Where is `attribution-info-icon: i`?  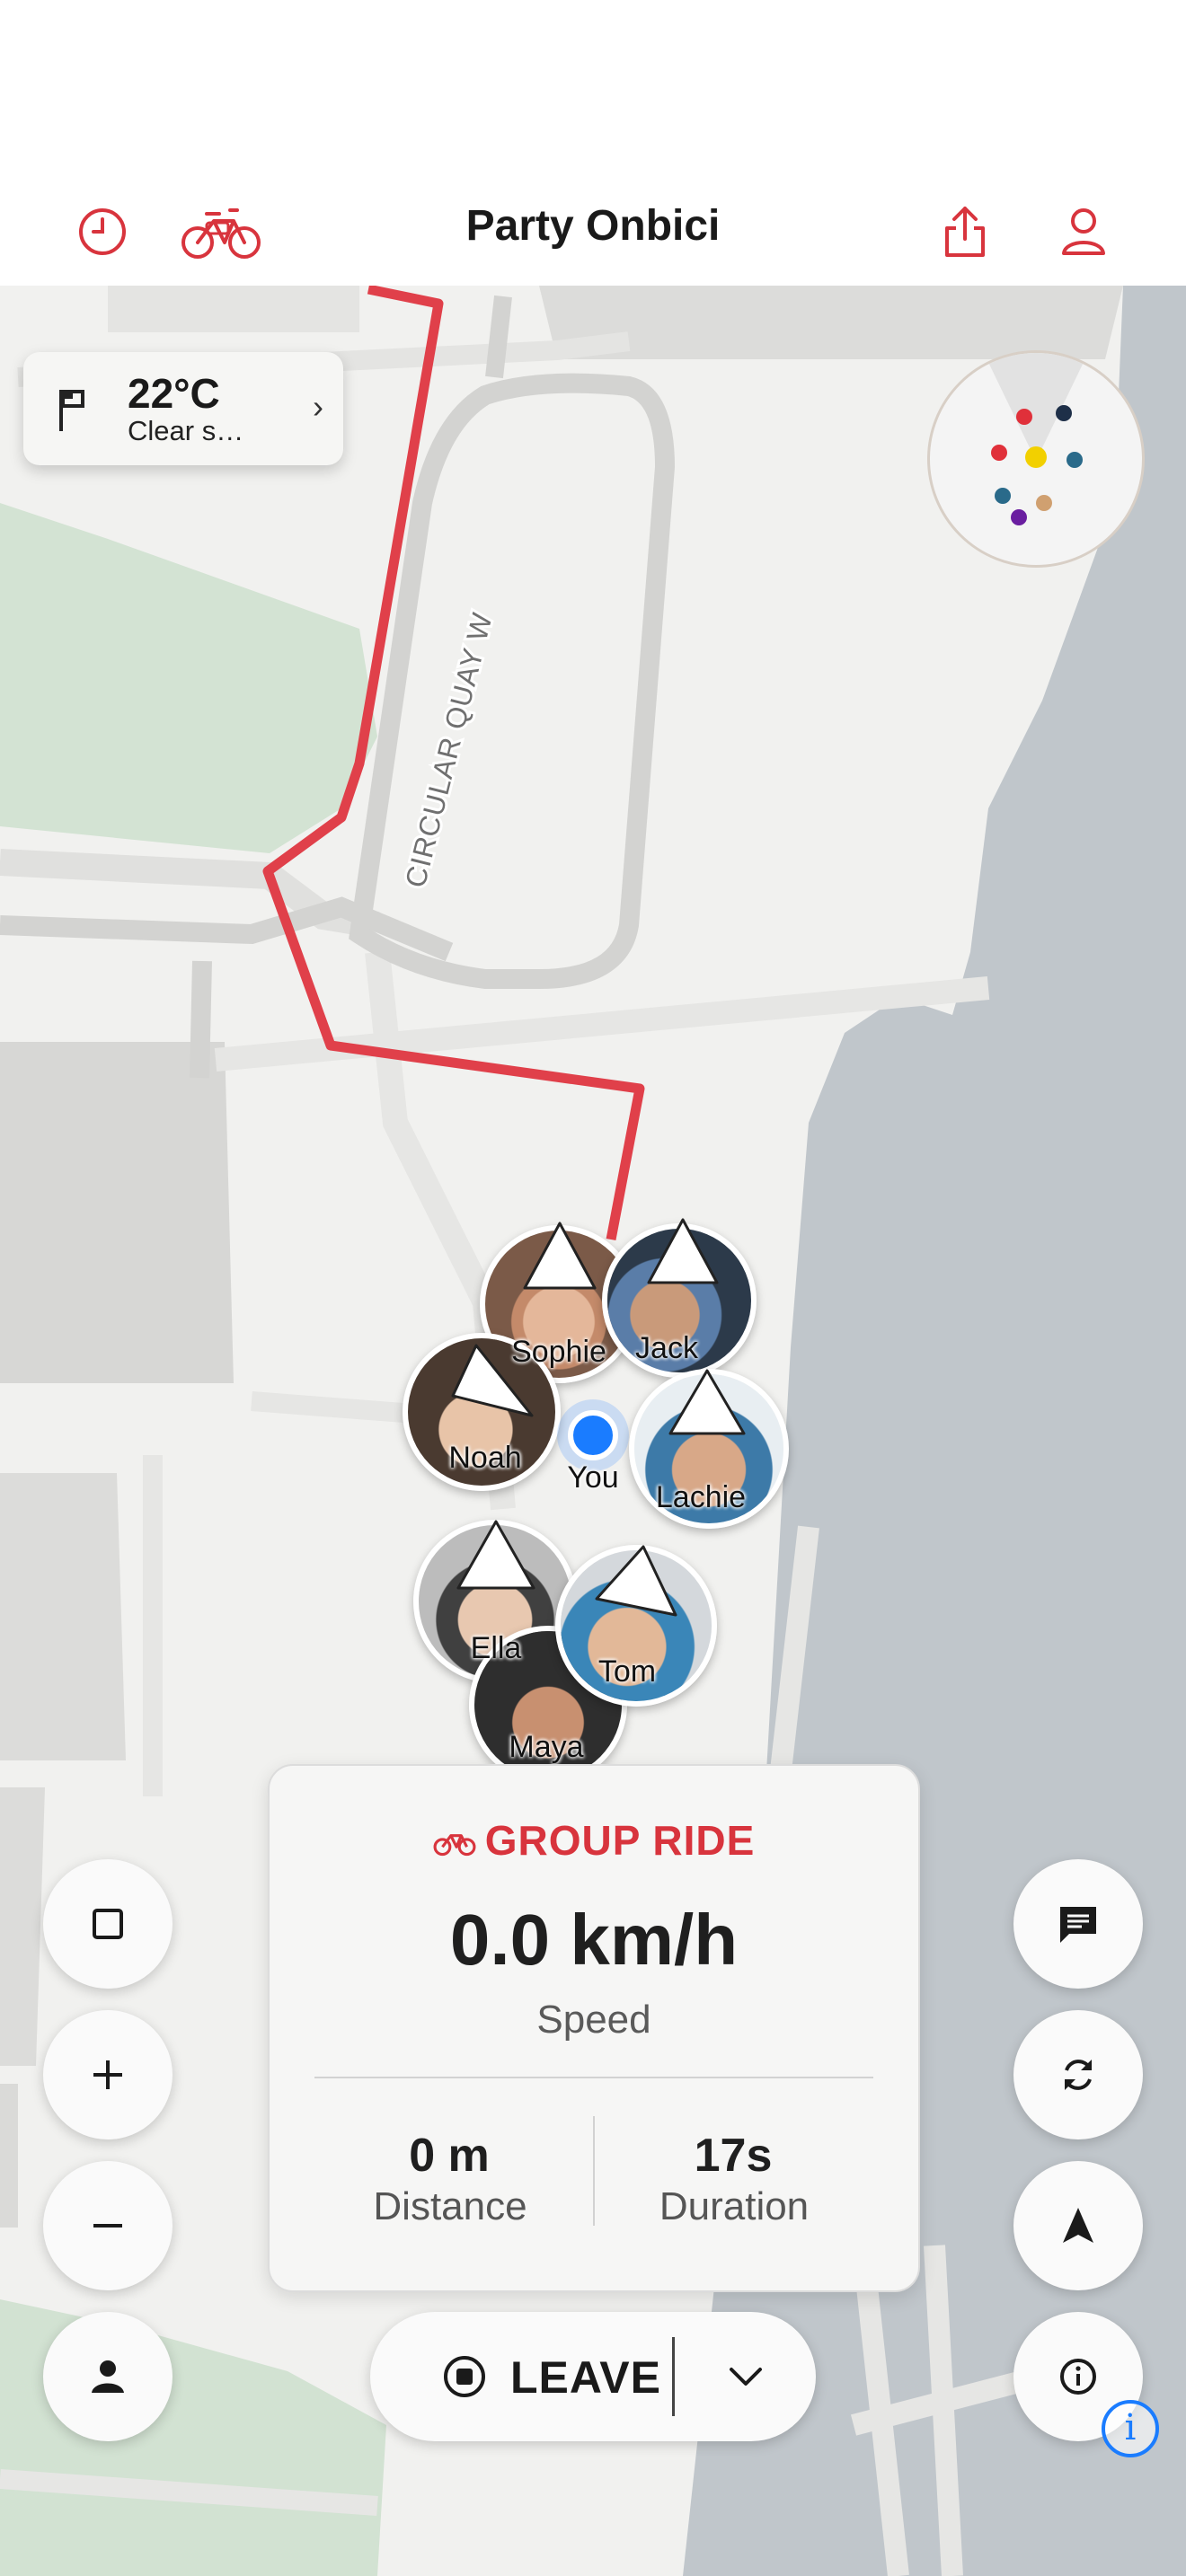
attribution-info-icon: i is located at coordinates (1130, 2428).